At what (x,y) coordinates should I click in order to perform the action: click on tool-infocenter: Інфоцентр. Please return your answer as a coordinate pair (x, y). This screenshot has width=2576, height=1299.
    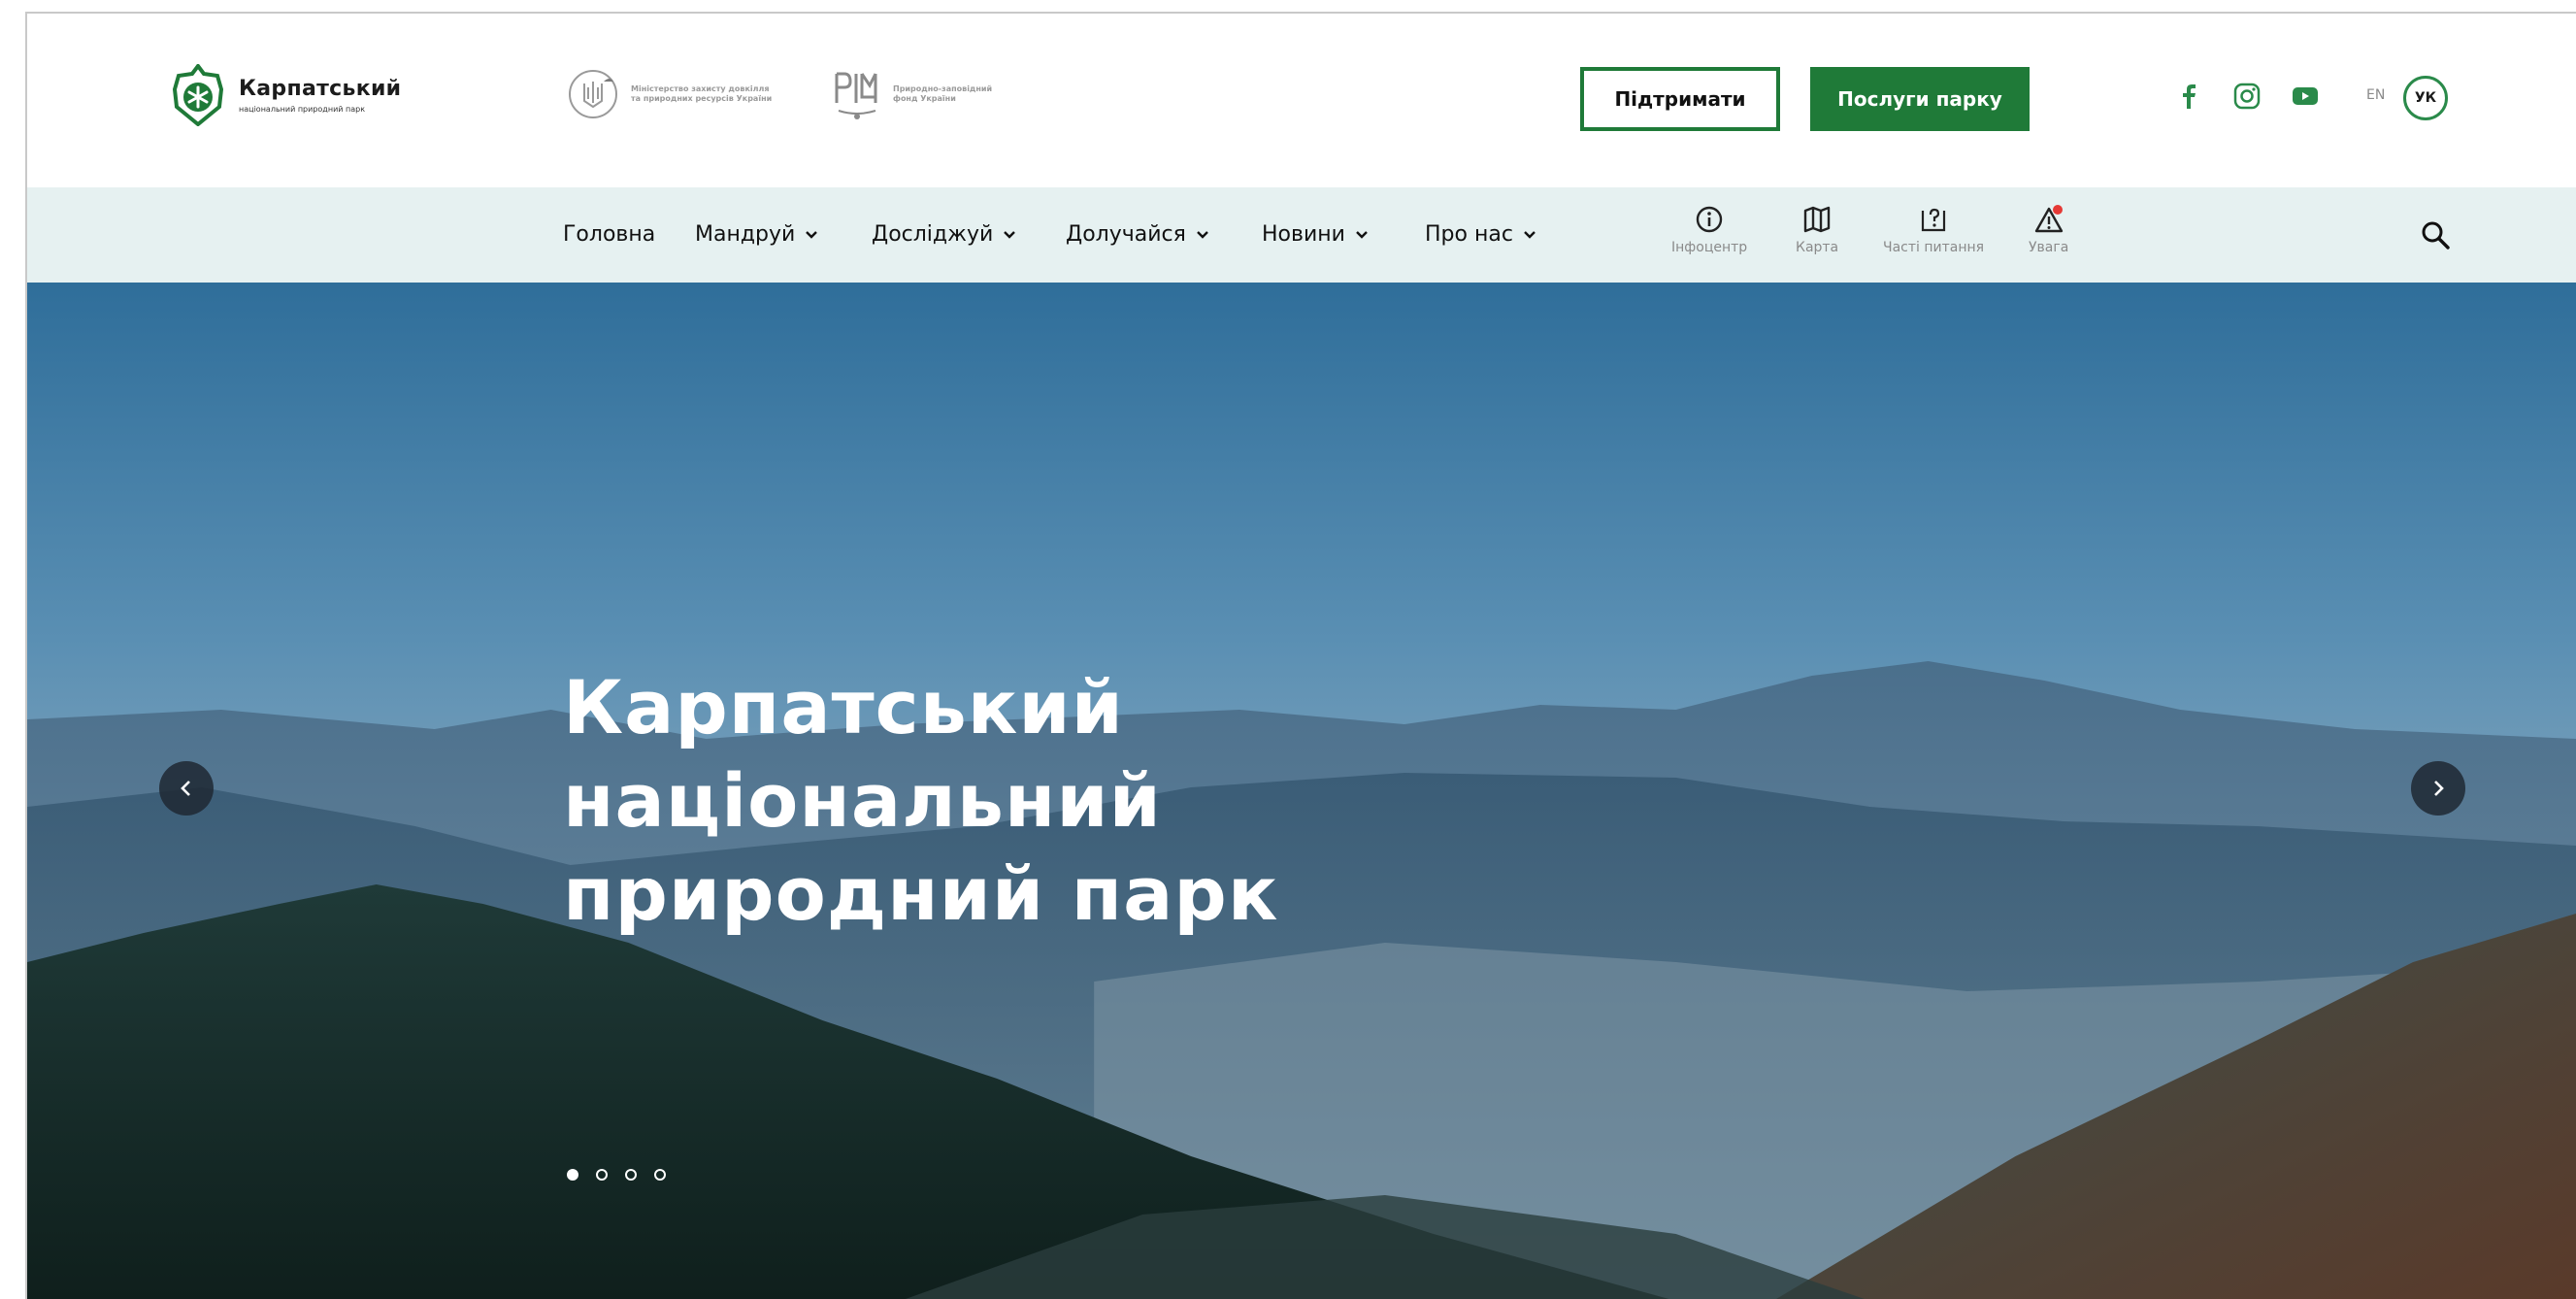
    Looking at the image, I should click on (1709, 230).